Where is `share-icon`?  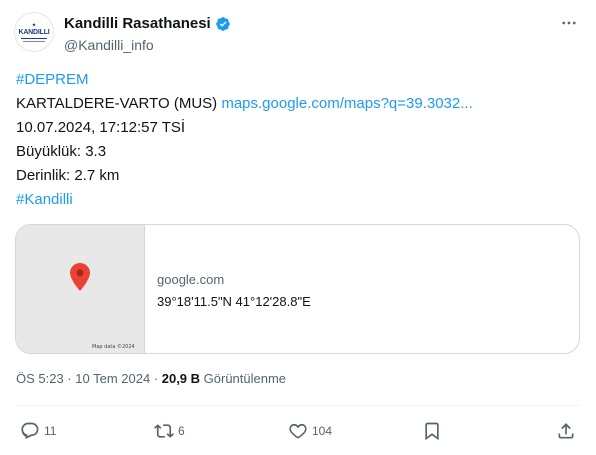 share-icon is located at coordinates (566, 431).